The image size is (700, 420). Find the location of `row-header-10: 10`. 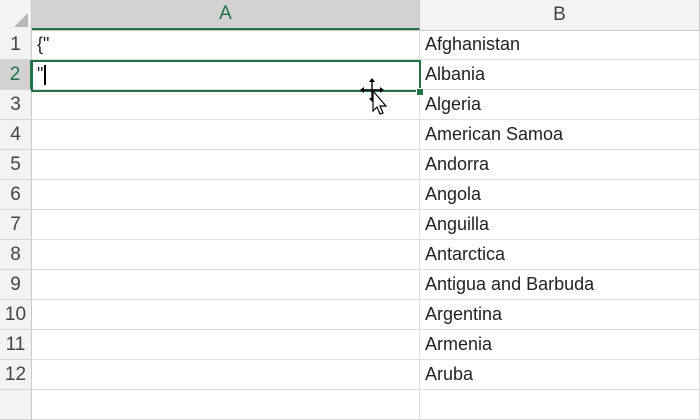

row-header-10: 10 is located at coordinates (16, 315).